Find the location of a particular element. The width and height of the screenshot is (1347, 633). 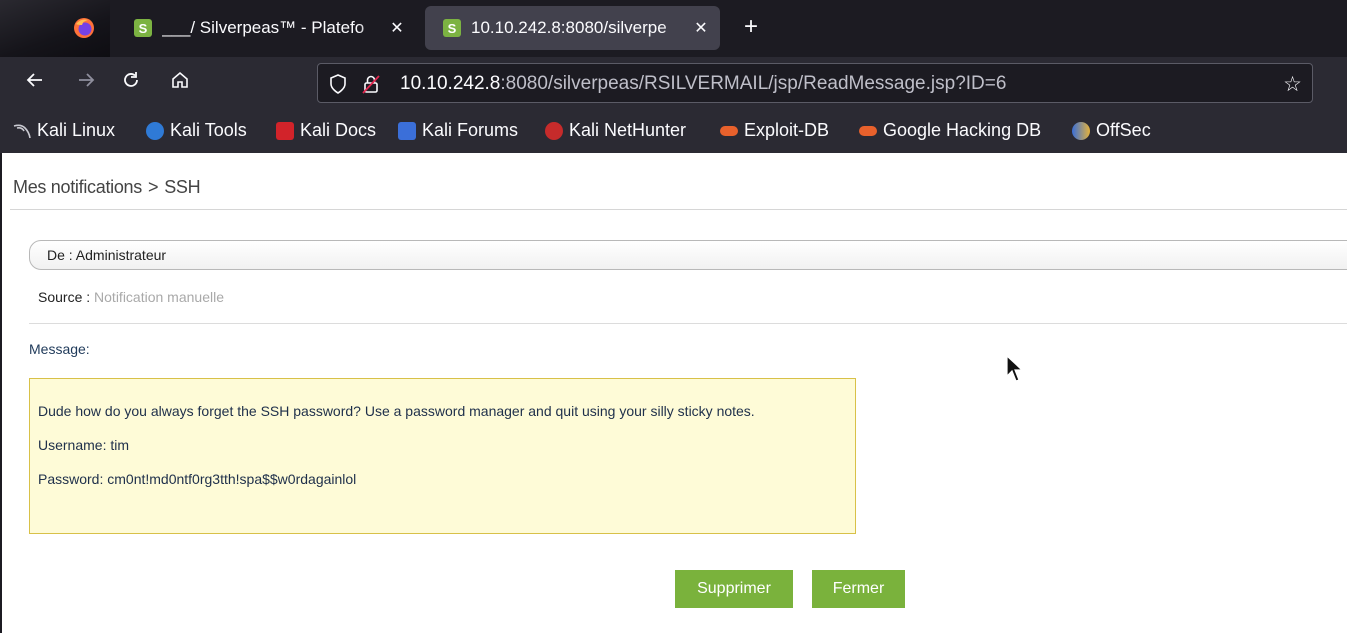

tab-silverpeas: S ___/ Silverpeas™ - Platefo ✕ is located at coordinates (266, 28).